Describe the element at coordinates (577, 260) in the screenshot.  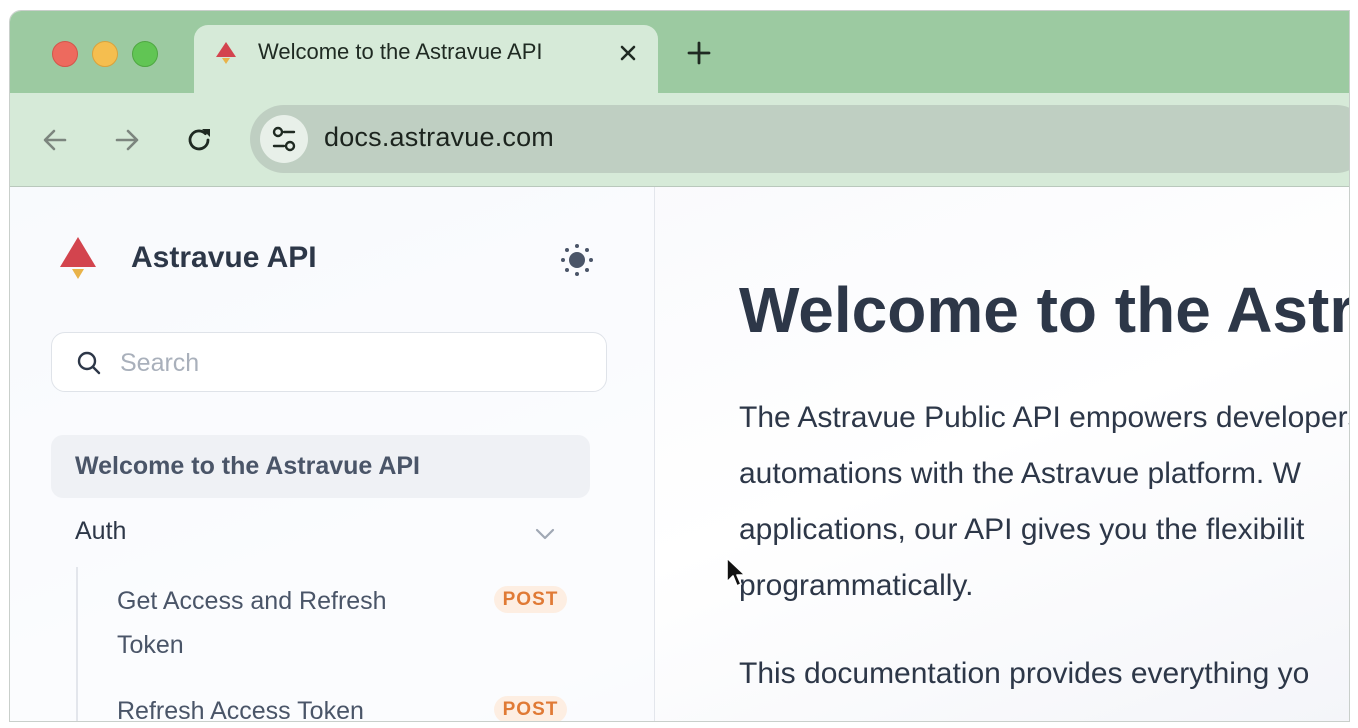
I see `sun-icon` at that location.